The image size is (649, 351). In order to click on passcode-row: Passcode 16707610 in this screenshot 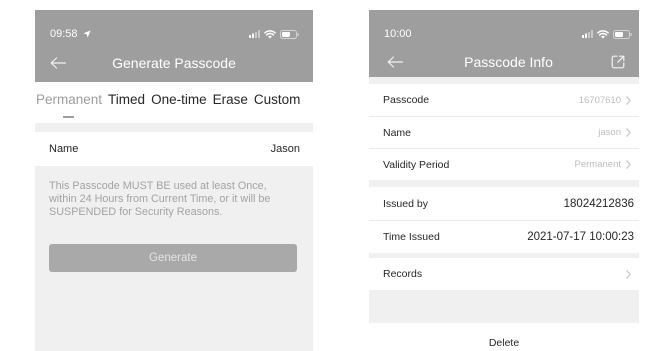, I will do `click(504, 100)`.